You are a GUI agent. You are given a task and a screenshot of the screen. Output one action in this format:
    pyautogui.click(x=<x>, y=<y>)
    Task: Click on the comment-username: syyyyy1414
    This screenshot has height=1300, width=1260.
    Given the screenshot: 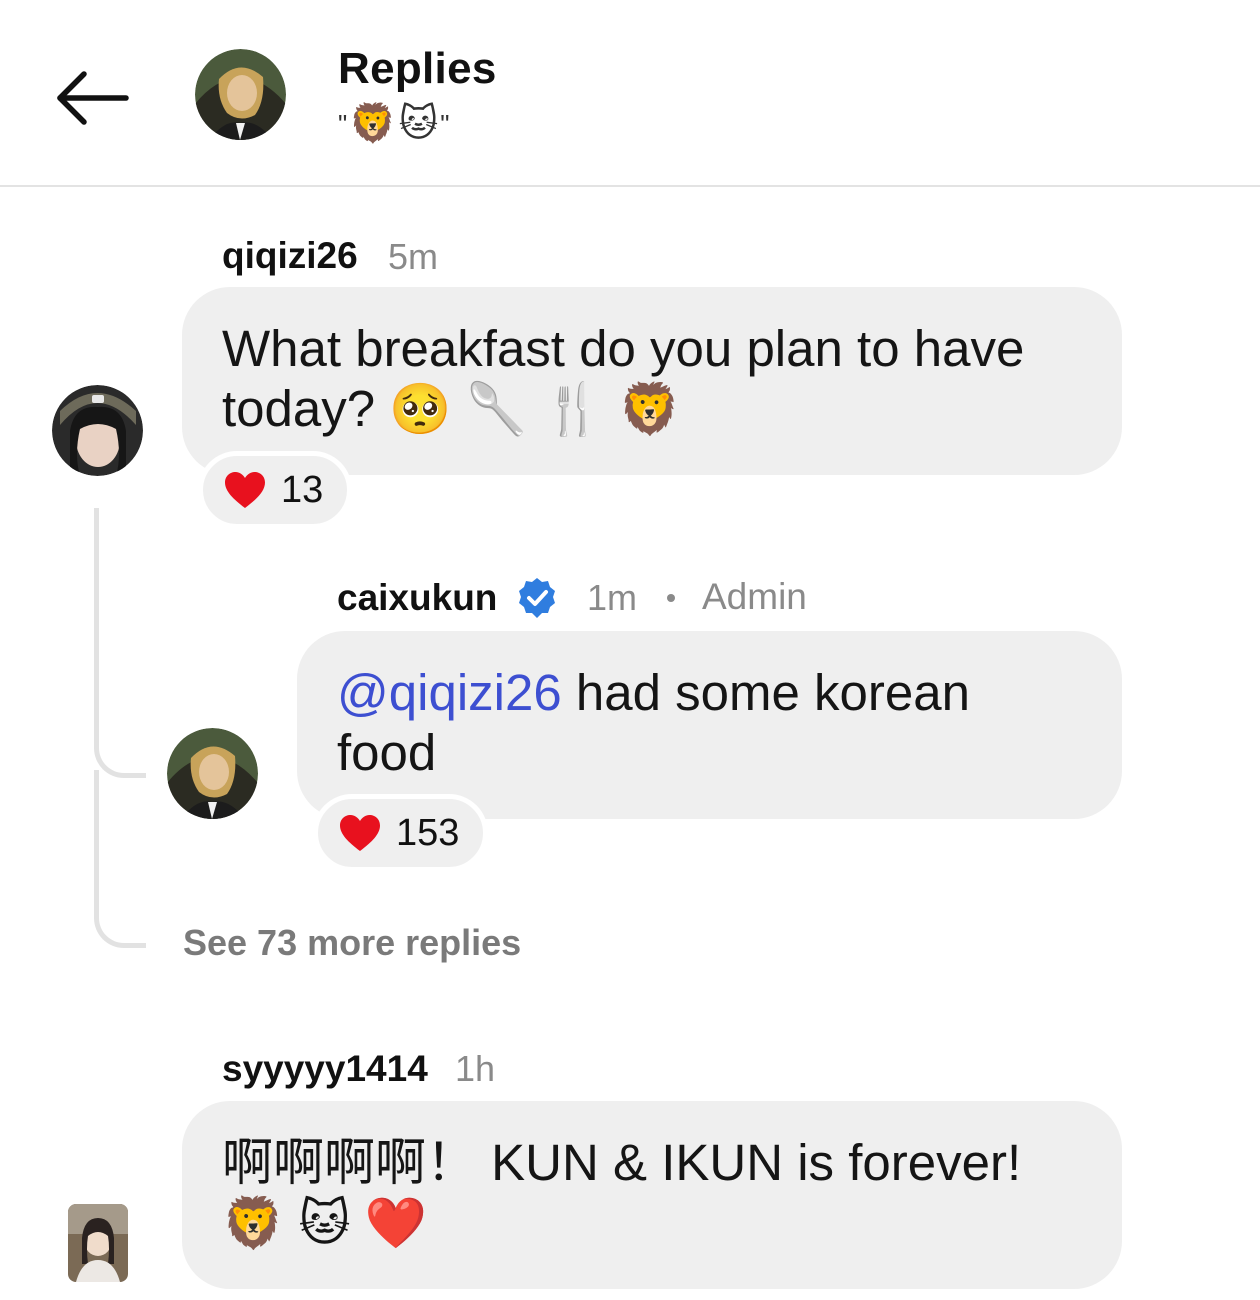 What is the action you would take?
    pyautogui.click(x=325, y=1069)
    